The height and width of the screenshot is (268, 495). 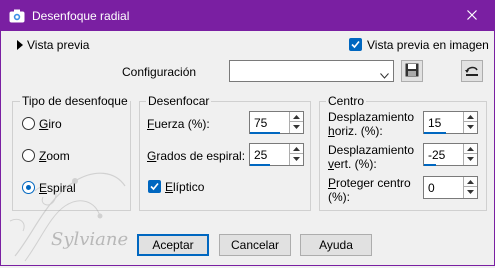 What do you see at coordinates (276, 122) in the screenshot?
I see `strength-spinbox: 75` at bounding box center [276, 122].